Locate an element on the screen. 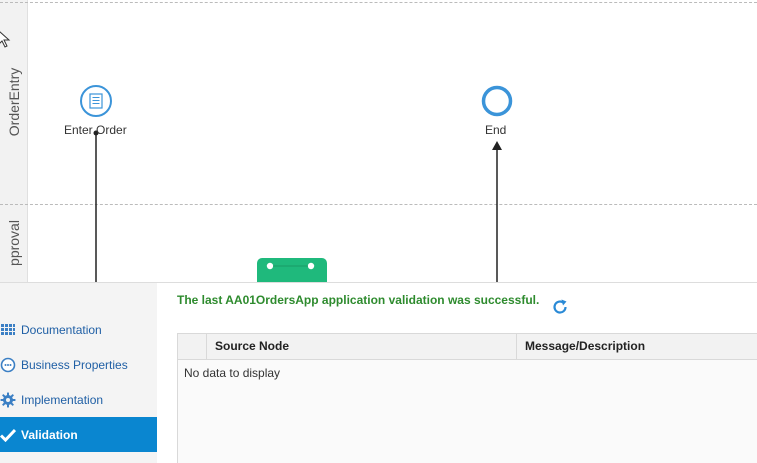  approval-task-node is located at coordinates (292, 270).